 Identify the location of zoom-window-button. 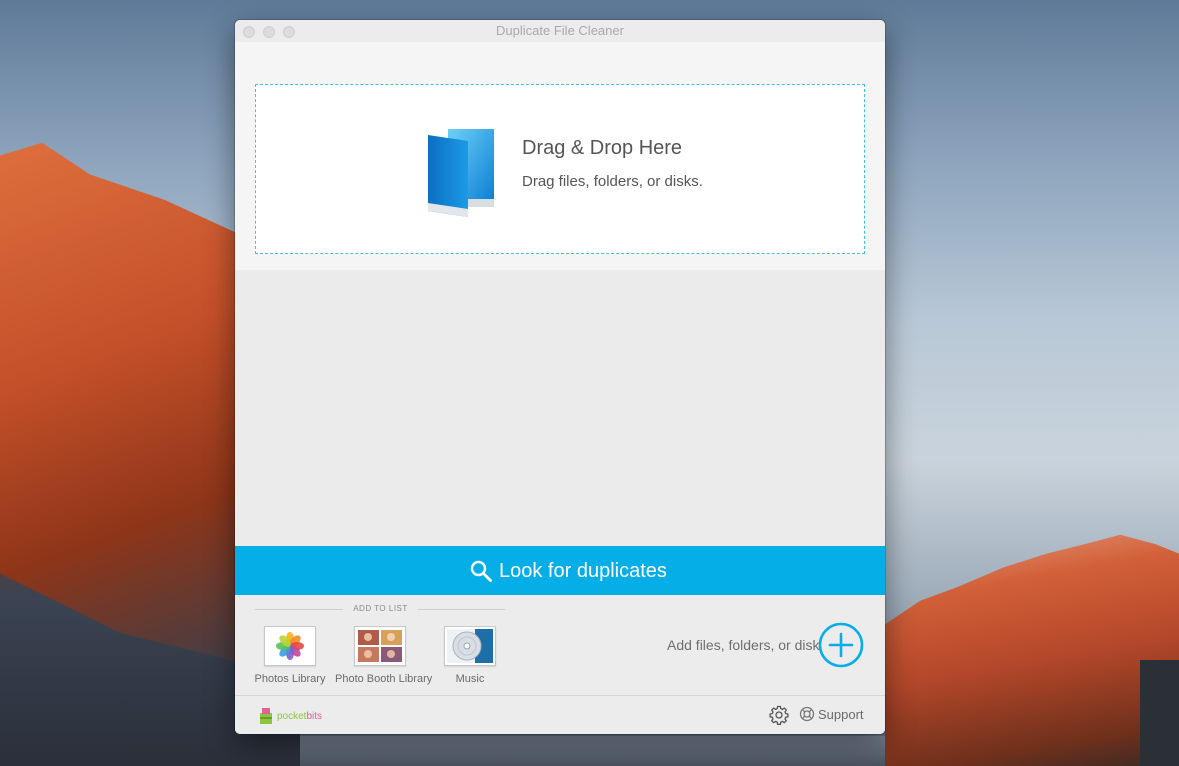
(289, 32).